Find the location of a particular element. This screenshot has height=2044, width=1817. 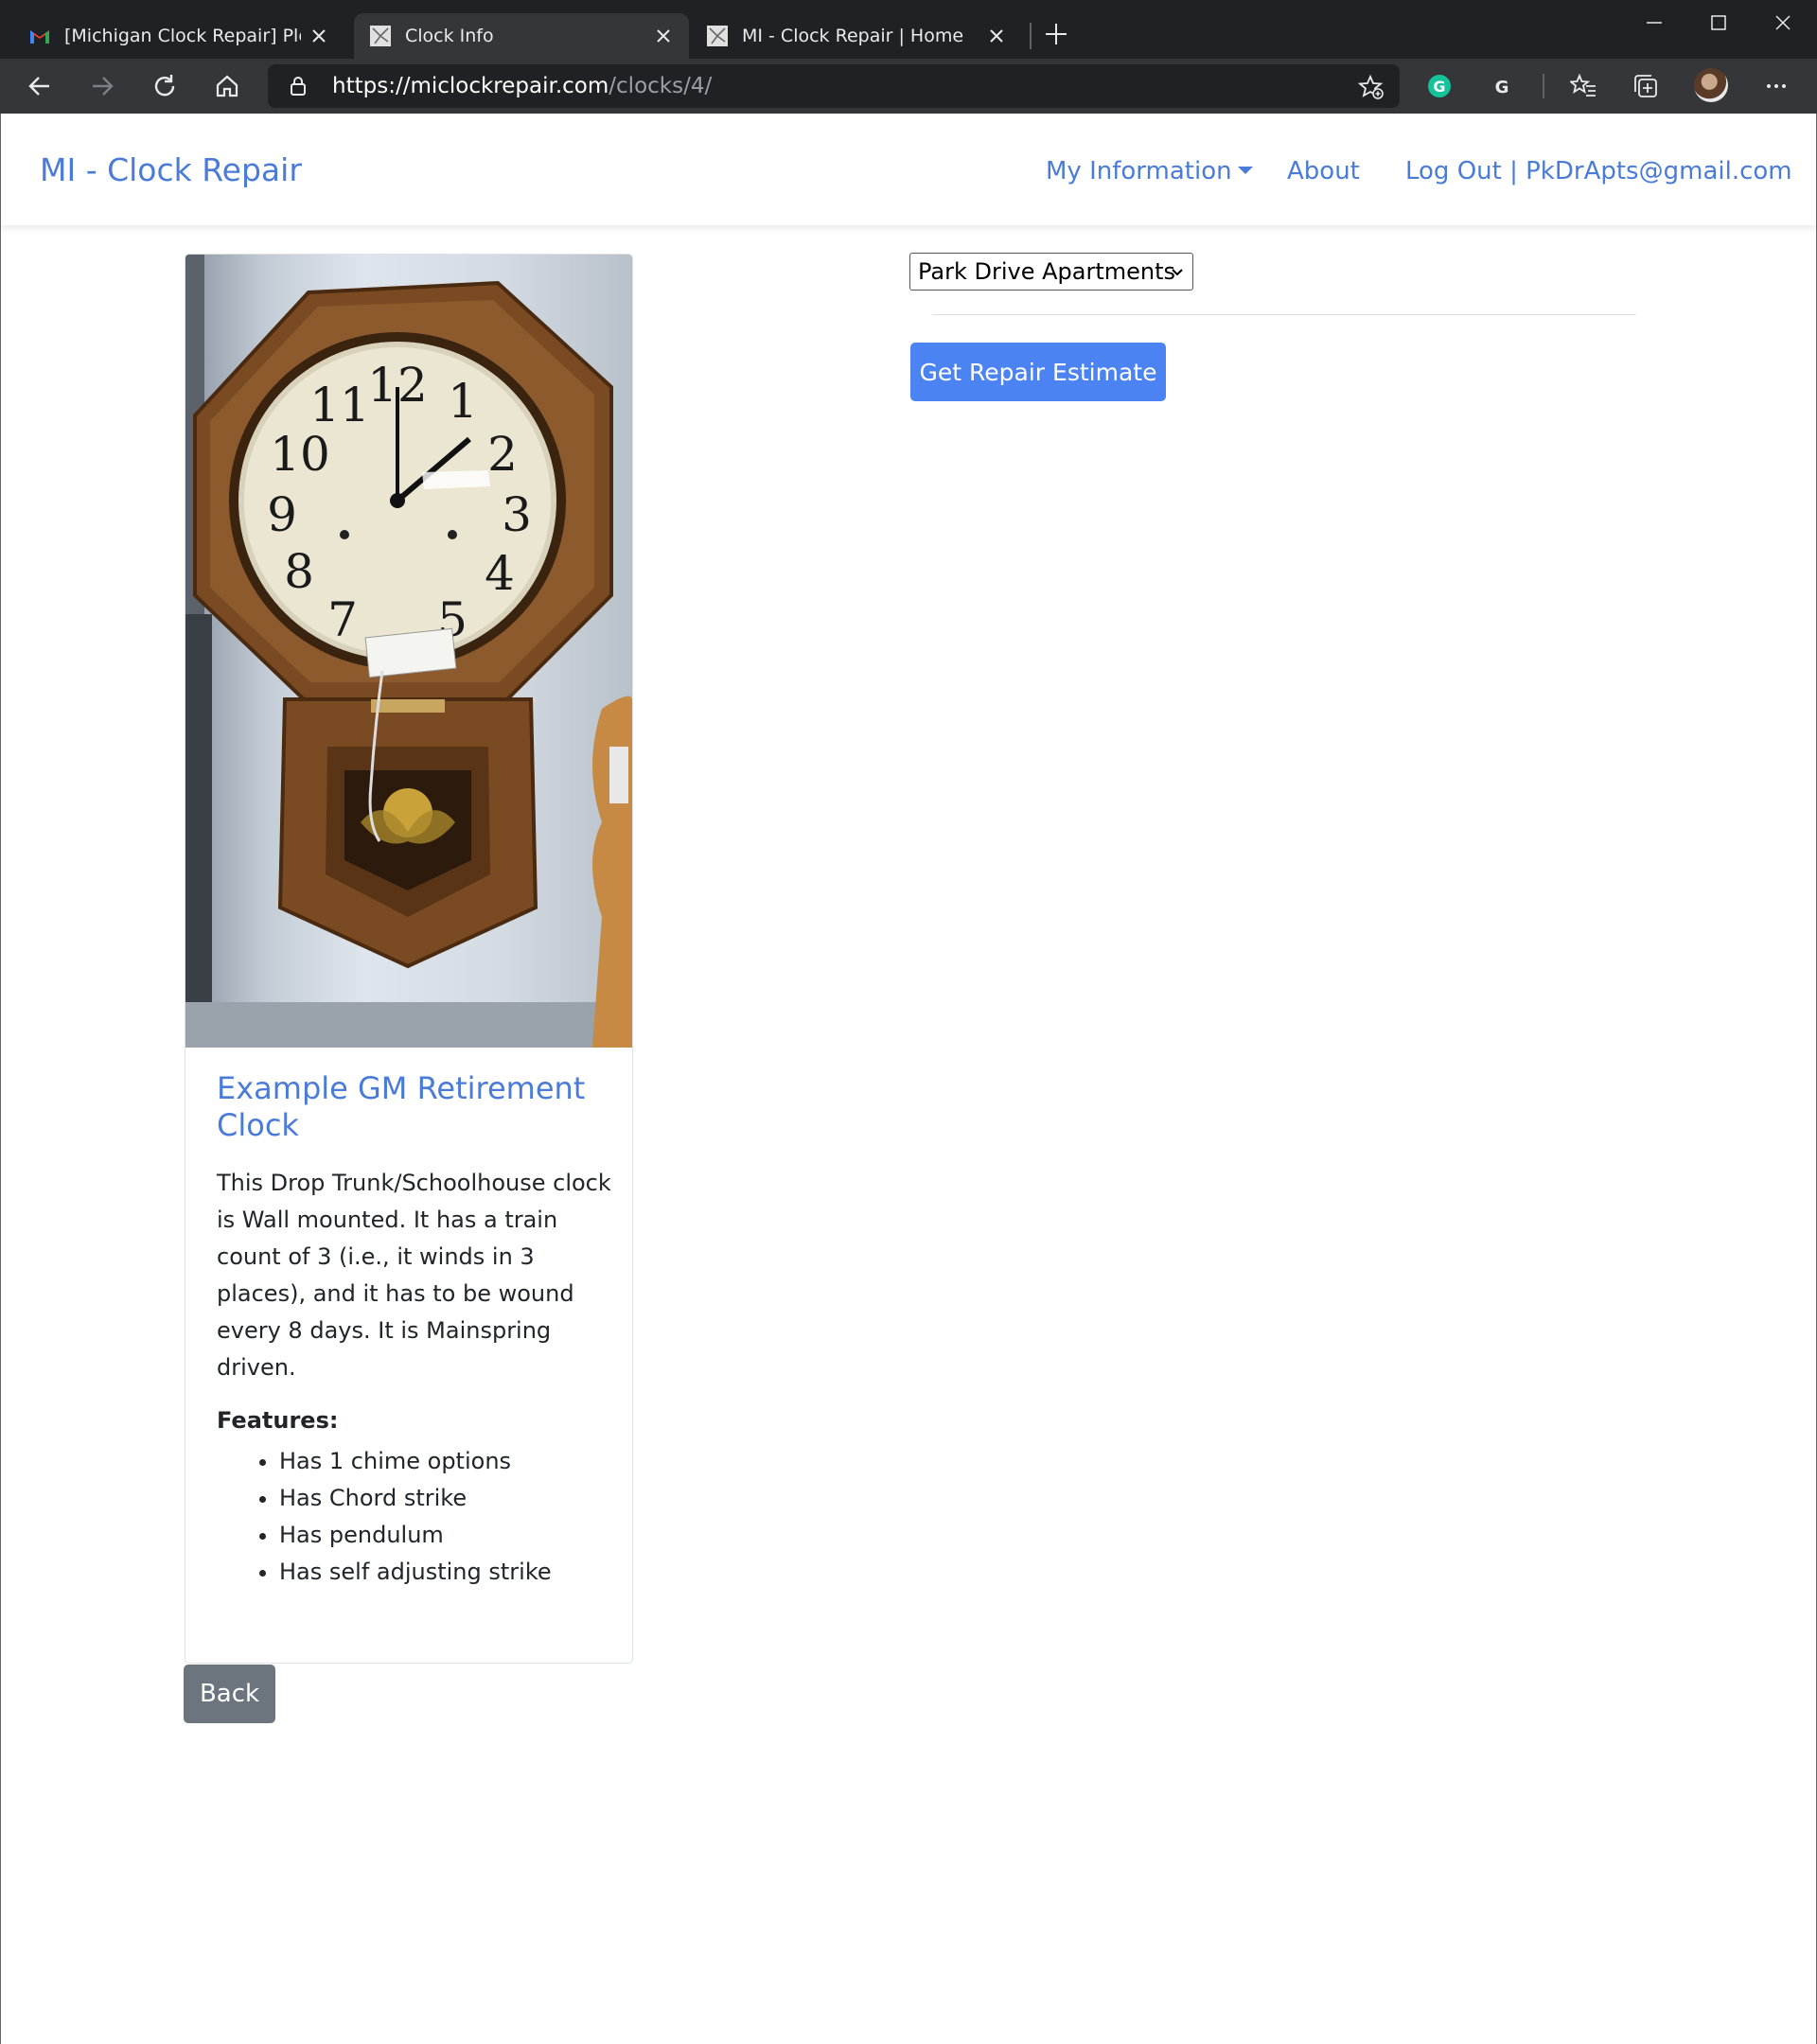

tab-home: MI - Clock Repair | Home is located at coordinates (856, 36).